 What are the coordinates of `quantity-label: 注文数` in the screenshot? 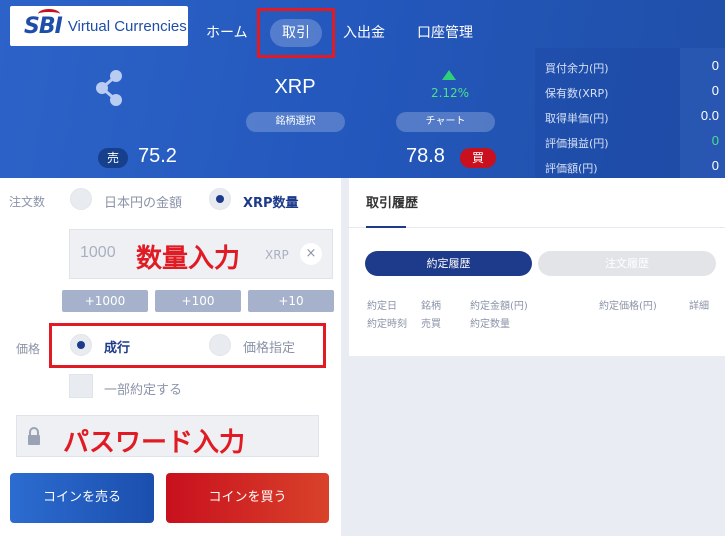 It's located at (27, 202).